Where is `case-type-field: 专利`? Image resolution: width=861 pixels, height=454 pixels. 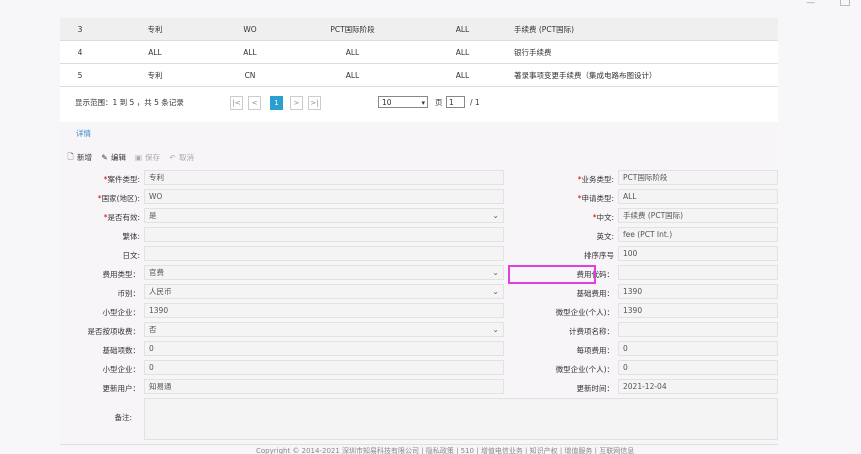 case-type-field: 专利 is located at coordinates (324, 177).